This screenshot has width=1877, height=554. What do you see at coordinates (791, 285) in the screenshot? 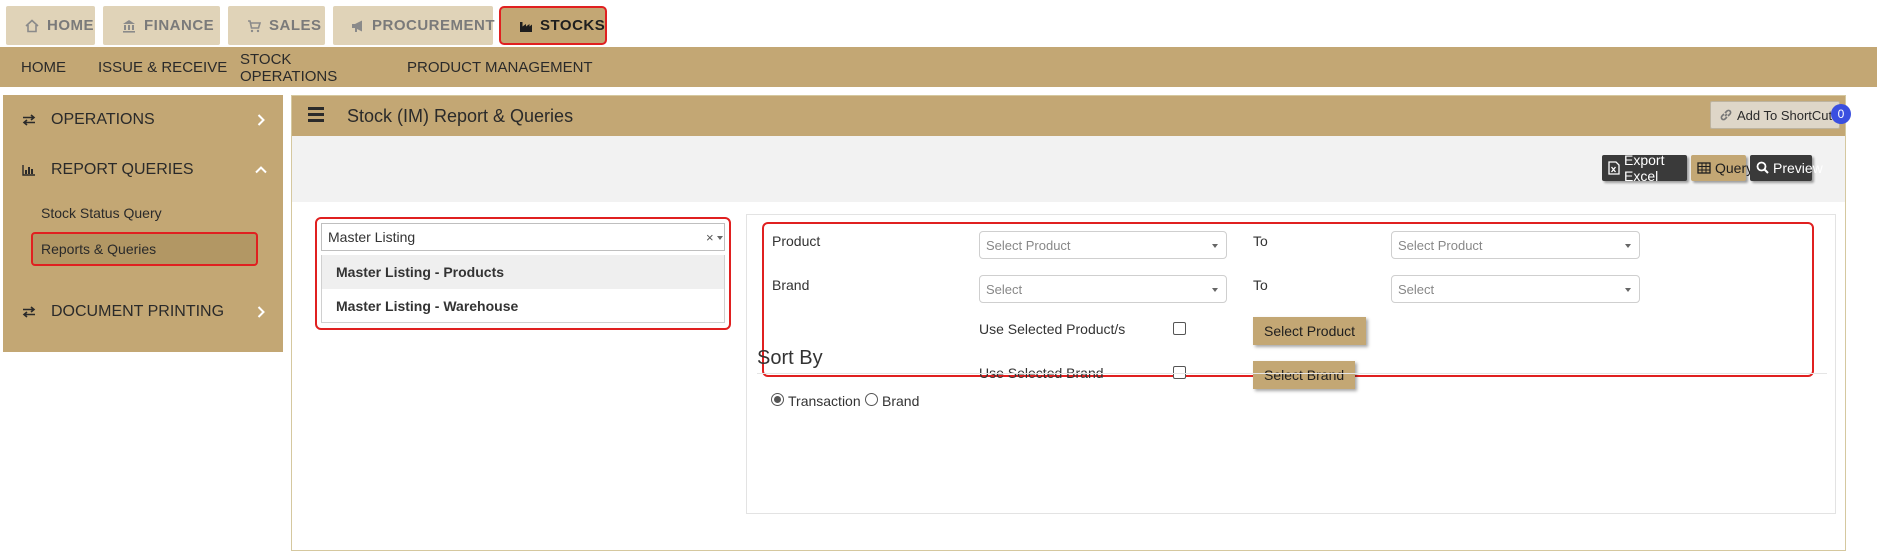
I see `brand-label: Brand` at bounding box center [791, 285].